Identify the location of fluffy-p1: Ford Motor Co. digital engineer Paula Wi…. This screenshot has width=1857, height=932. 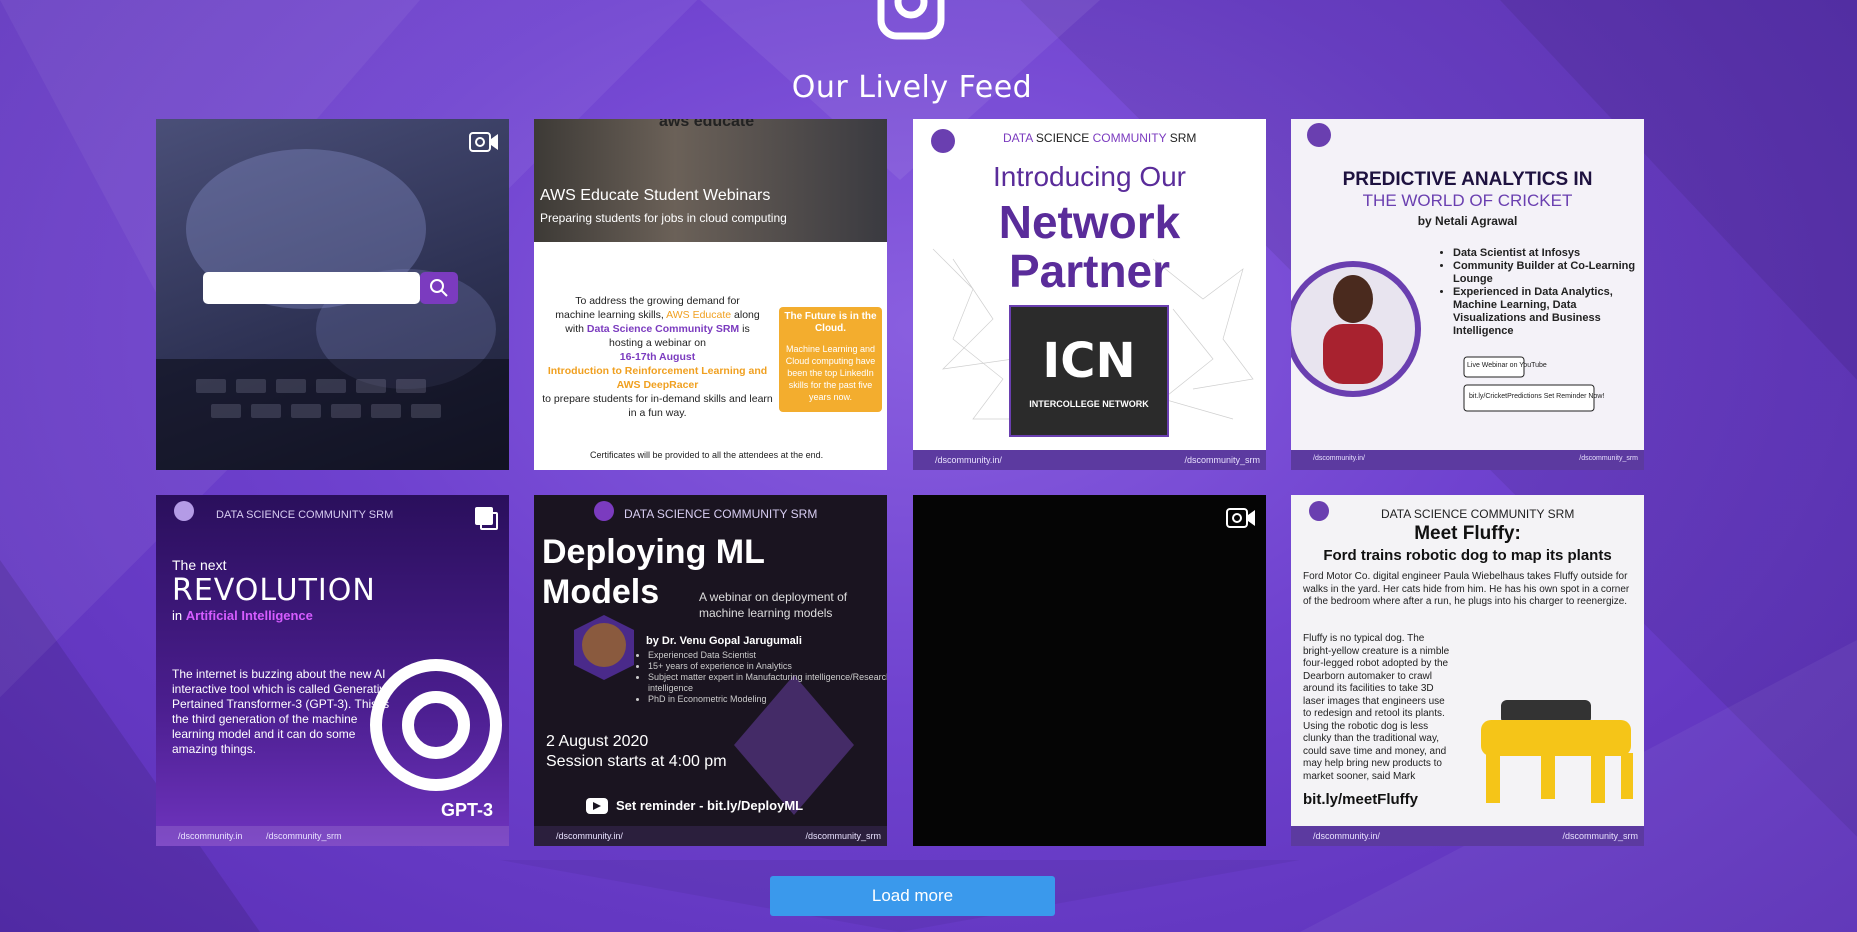
(1466, 589).